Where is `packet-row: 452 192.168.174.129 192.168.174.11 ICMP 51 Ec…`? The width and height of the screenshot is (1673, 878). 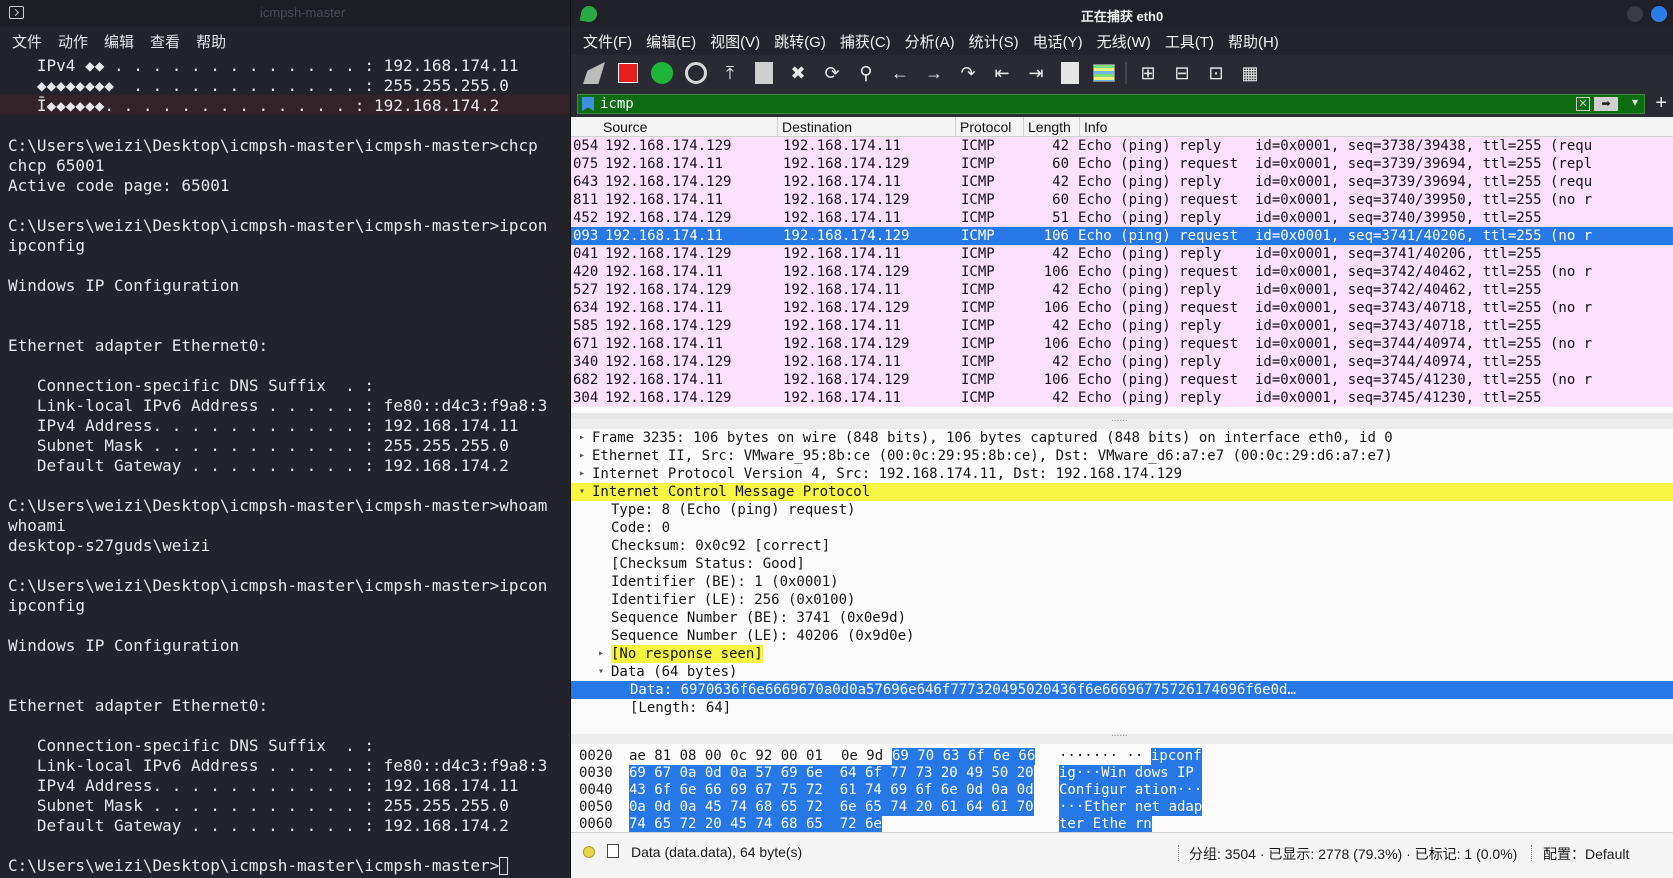
packet-row: 452 192.168.174.129 192.168.174.11 ICMP 51 Ec… is located at coordinates (1122, 218).